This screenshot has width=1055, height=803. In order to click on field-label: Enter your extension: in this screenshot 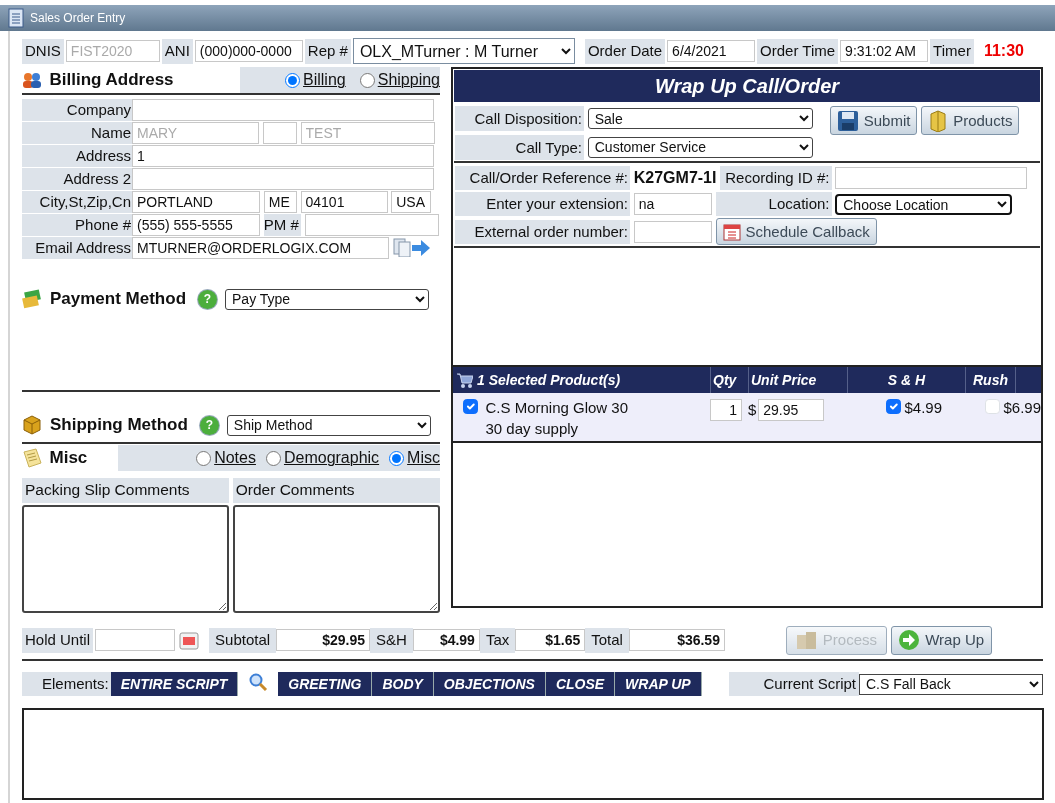, I will do `click(542, 204)`.